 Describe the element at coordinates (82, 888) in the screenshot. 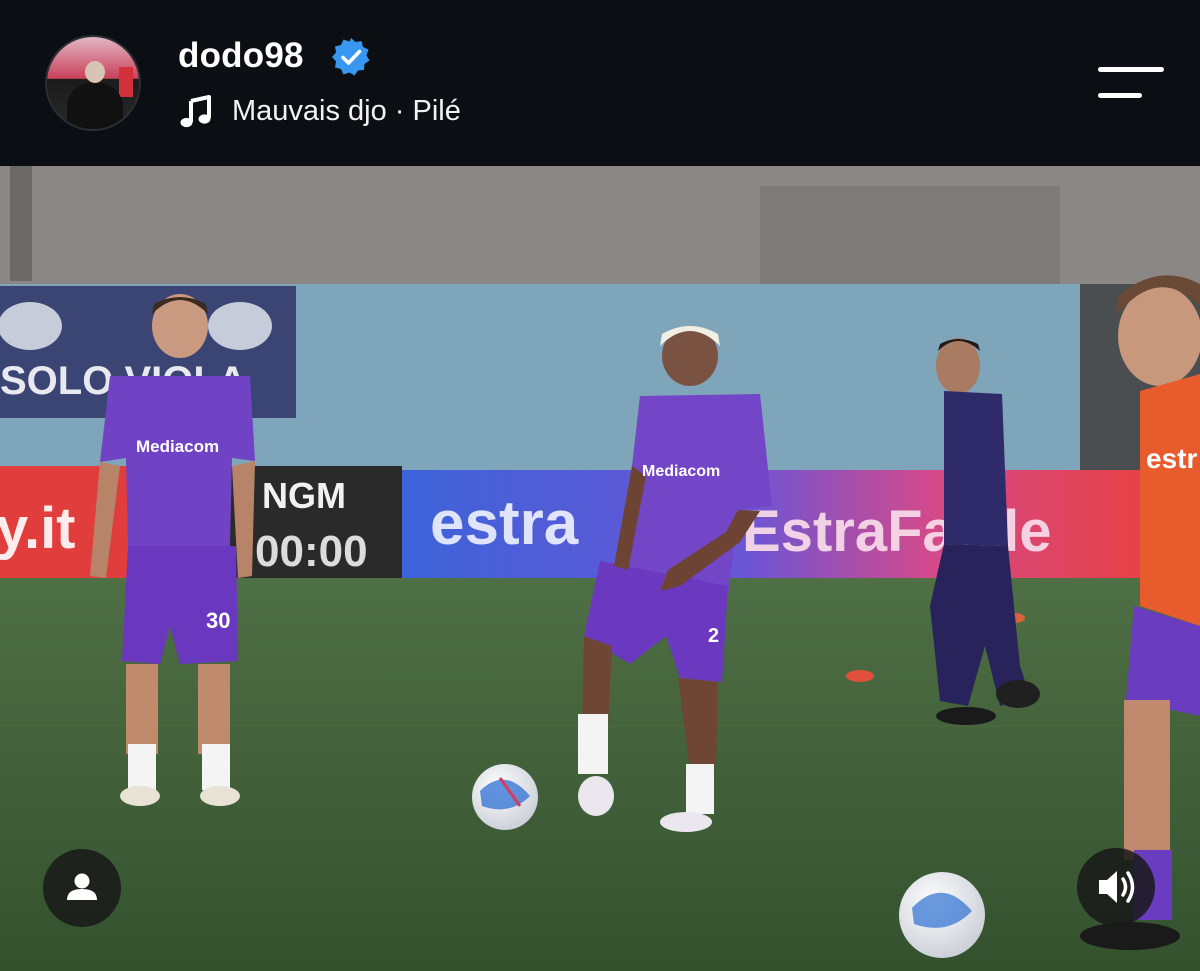

I see `user-tag-icon` at that location.